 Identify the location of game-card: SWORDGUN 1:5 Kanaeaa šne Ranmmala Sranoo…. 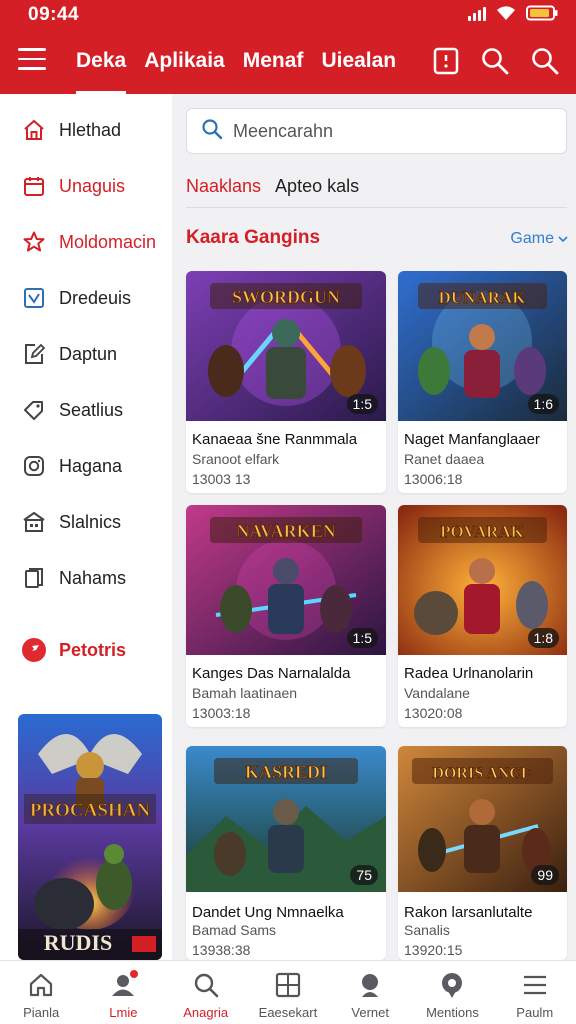
(286, 382).